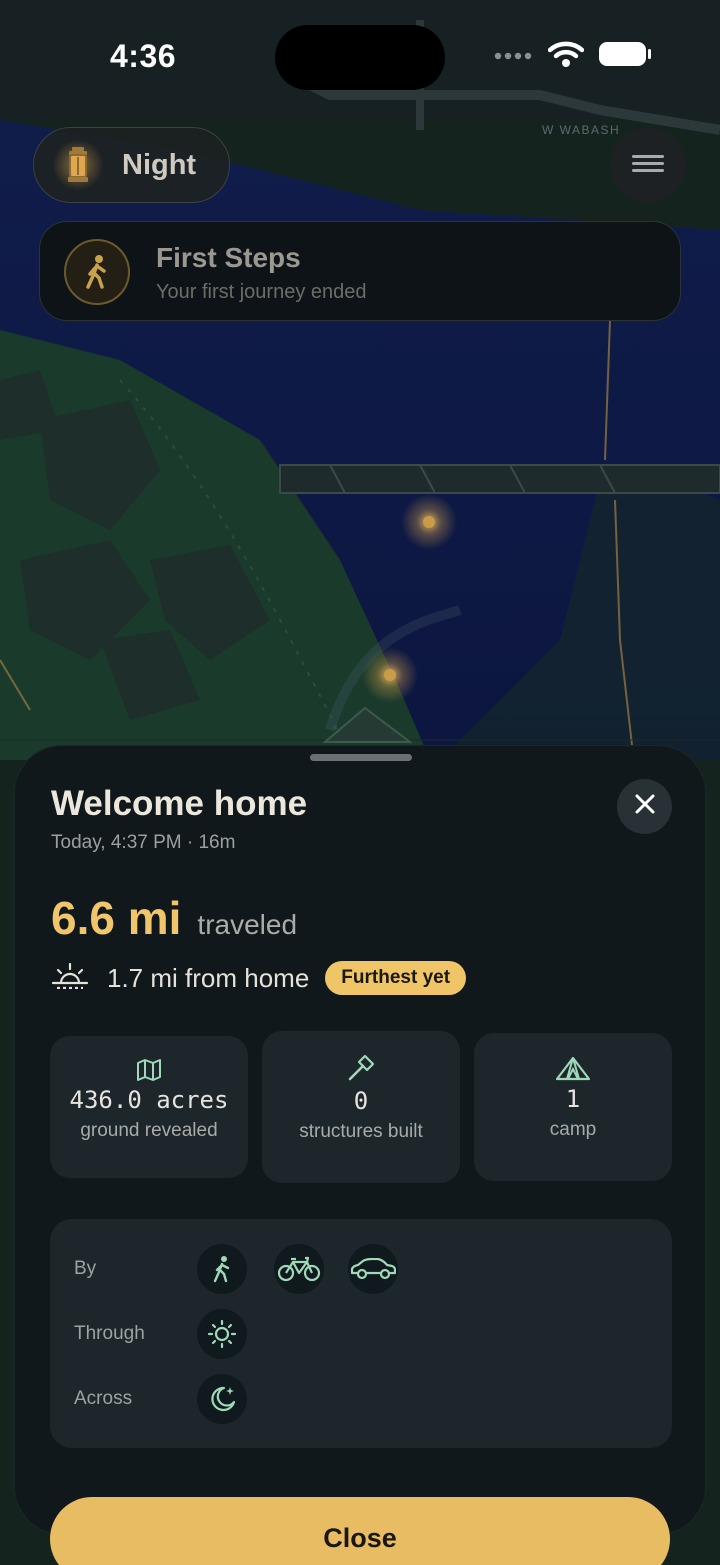 This screenshot has width=720, height=1565. Describe the element at coordinates (360, 1538) in the screenshot. I see `close-button-label: Close` at that location.